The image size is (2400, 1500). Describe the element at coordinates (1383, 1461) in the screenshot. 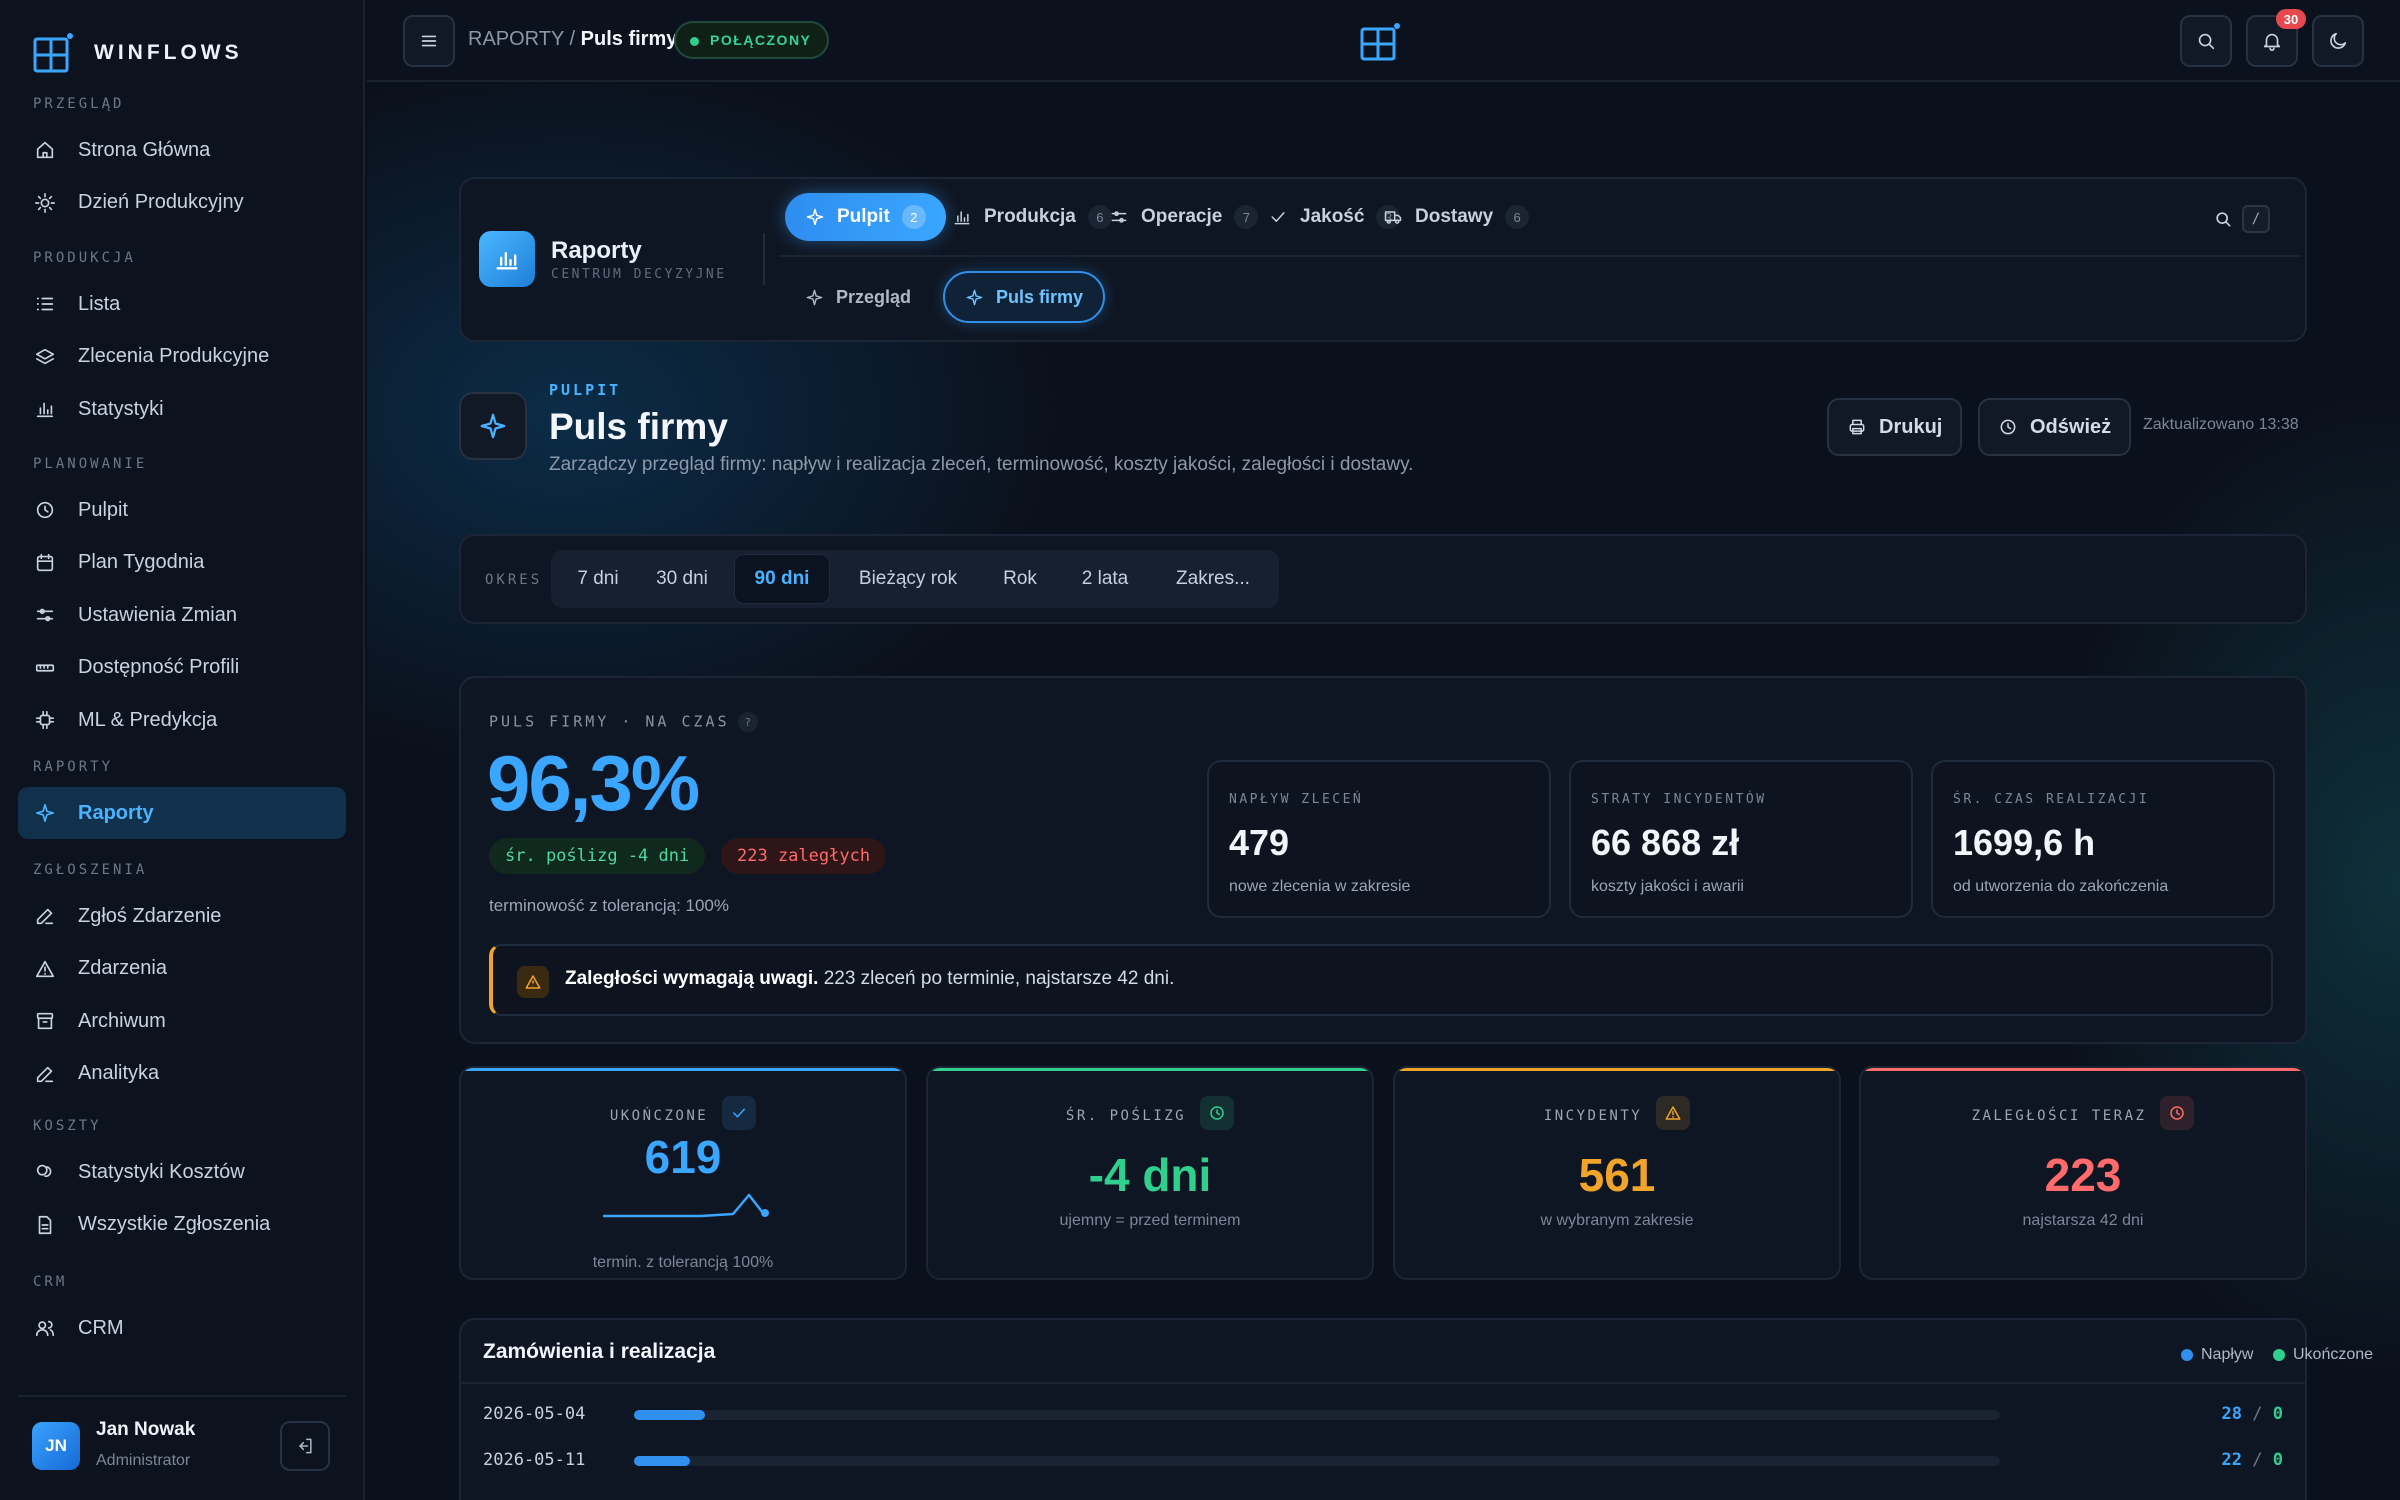

I see `table-row: 2026-05-11 22 / 0` at that location.